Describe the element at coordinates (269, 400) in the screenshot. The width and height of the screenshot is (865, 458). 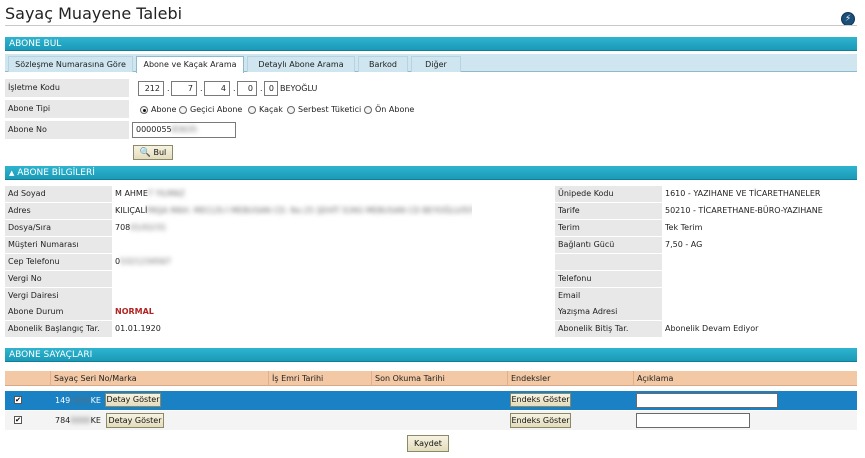
I see `is-emri-tarihi` at that location.